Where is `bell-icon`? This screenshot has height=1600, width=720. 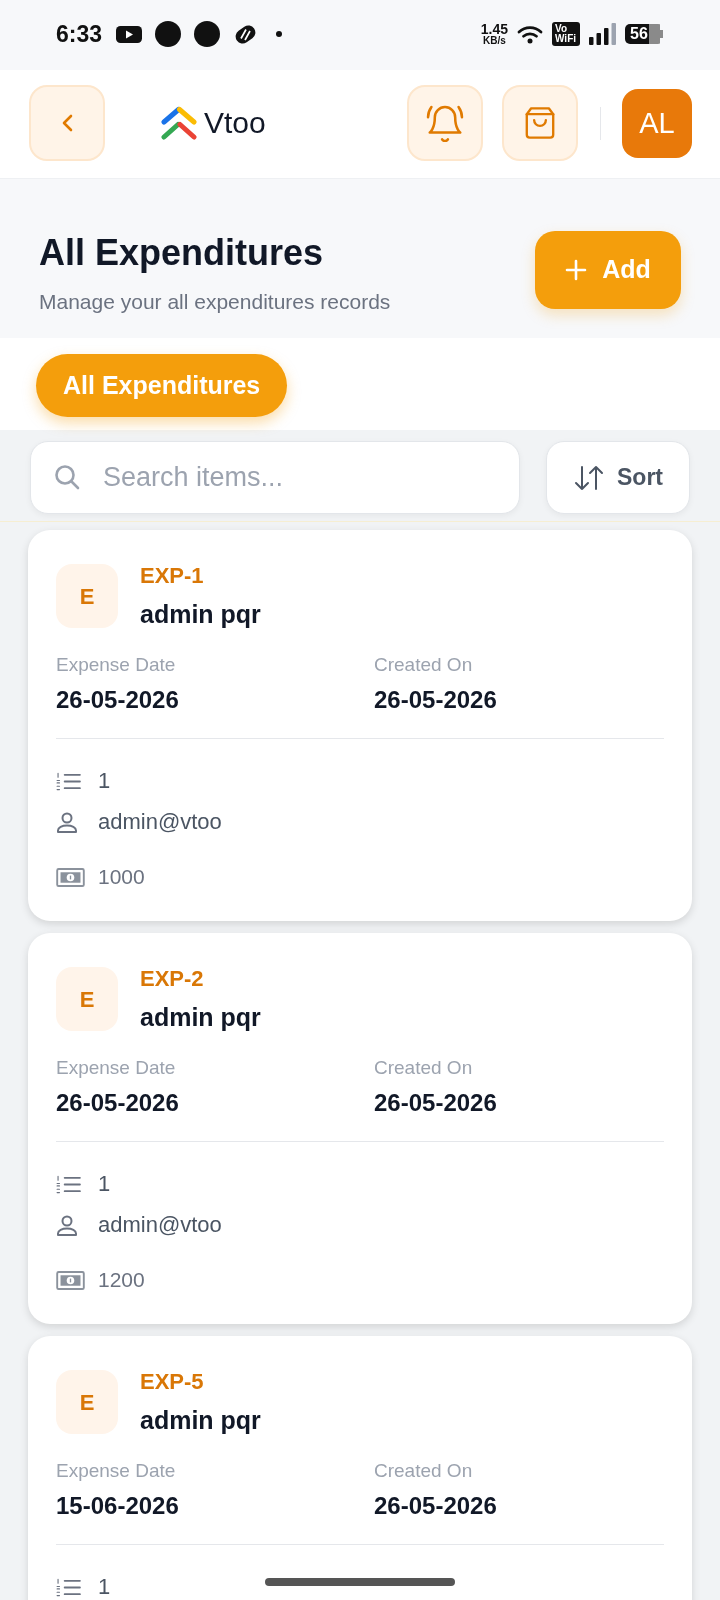 bell-icon is located at coordinates (445, 123).